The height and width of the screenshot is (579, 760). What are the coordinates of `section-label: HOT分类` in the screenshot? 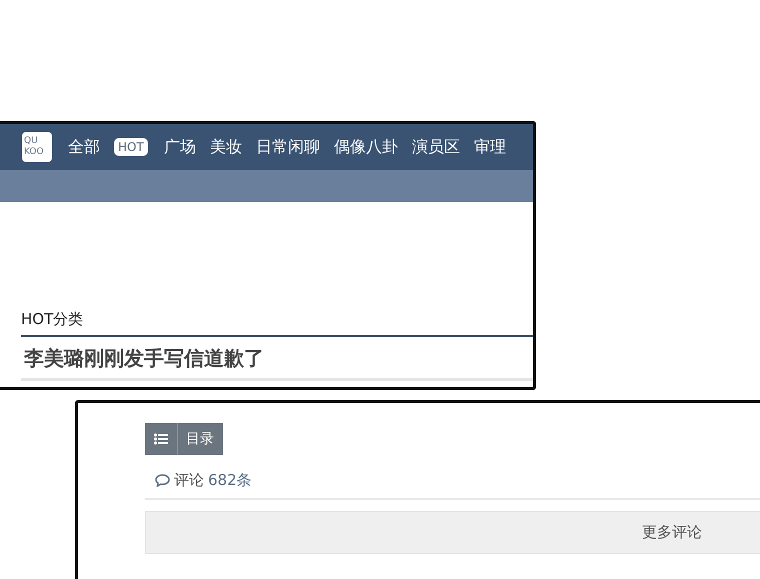 It's located at (52, 319).